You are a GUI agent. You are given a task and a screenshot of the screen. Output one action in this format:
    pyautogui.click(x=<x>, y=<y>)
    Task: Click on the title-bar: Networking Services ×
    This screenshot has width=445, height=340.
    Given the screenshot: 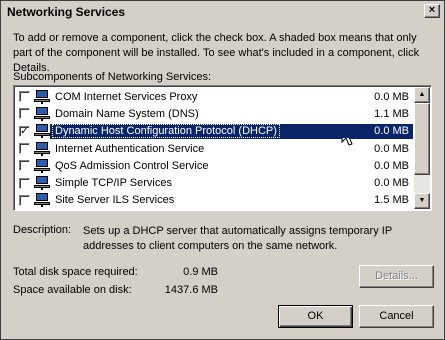 What is the action you would take?
    pyautogui.click(x=222, y=11)
    